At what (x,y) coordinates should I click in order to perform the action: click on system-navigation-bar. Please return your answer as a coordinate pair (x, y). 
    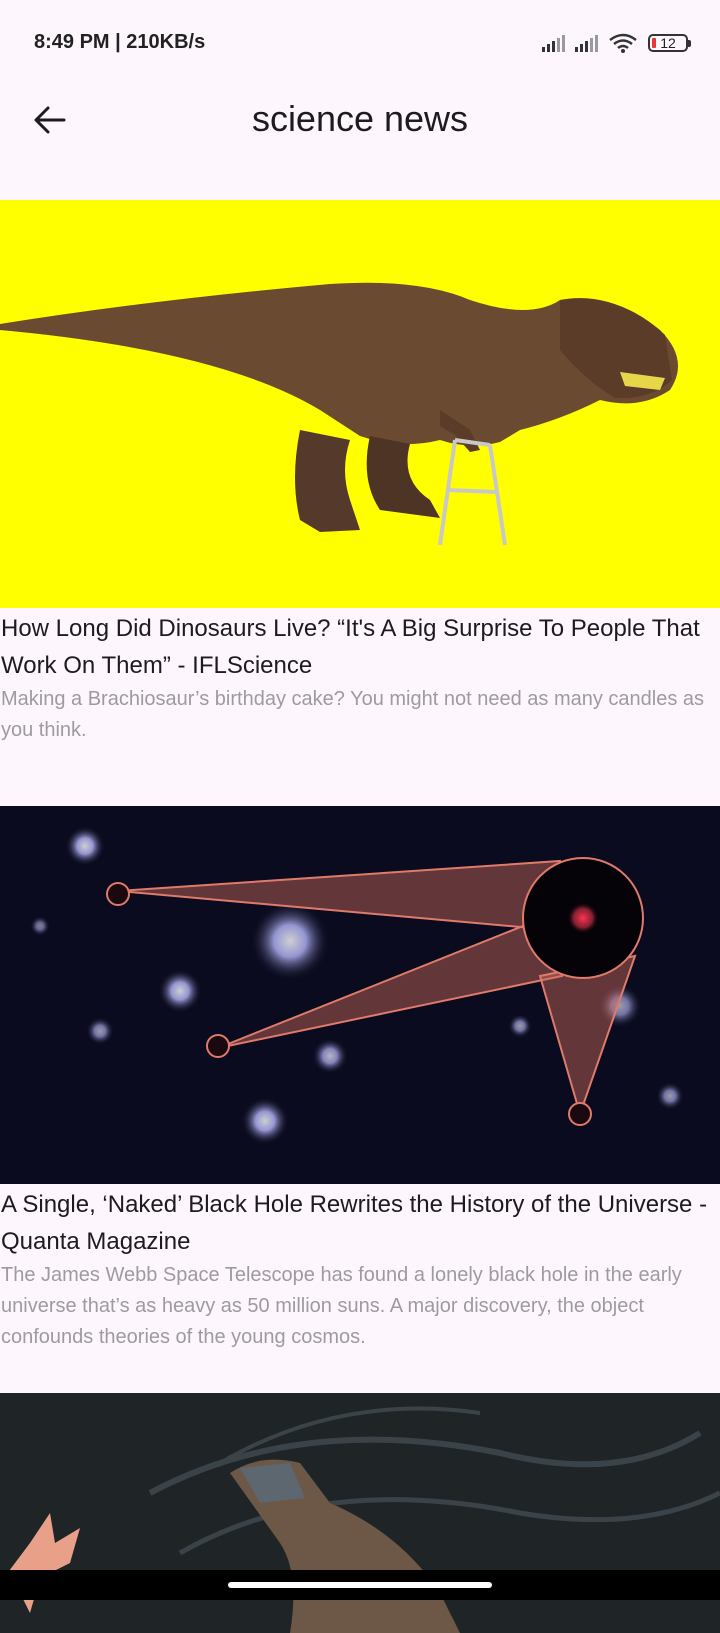
    Looking at the image, I should click on (360, 1585).